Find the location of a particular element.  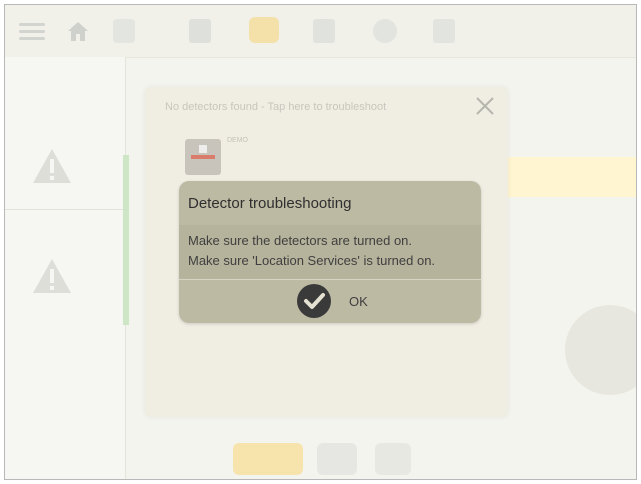

divider is located at coordinates (65, 209).